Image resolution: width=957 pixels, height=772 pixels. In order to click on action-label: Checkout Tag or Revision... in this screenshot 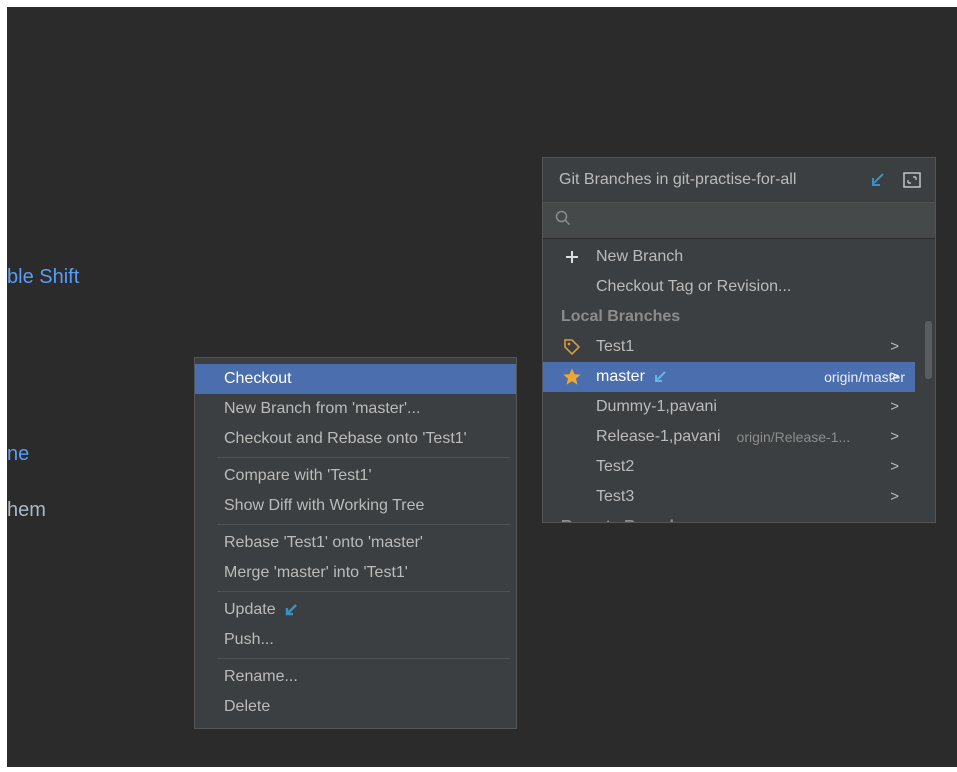, I will do `click(694, 286)`.